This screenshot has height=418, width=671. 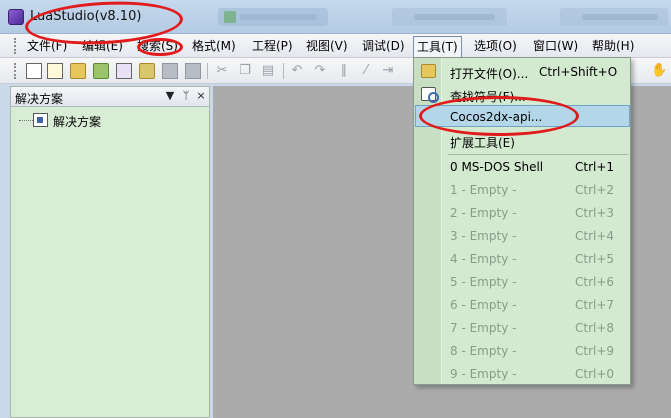 What do you see at coordinates (110, 97) in the screenshot?
I see `panel-header: 解决方案 ▼ ᛘ ×` at bounding box center [110, 97].